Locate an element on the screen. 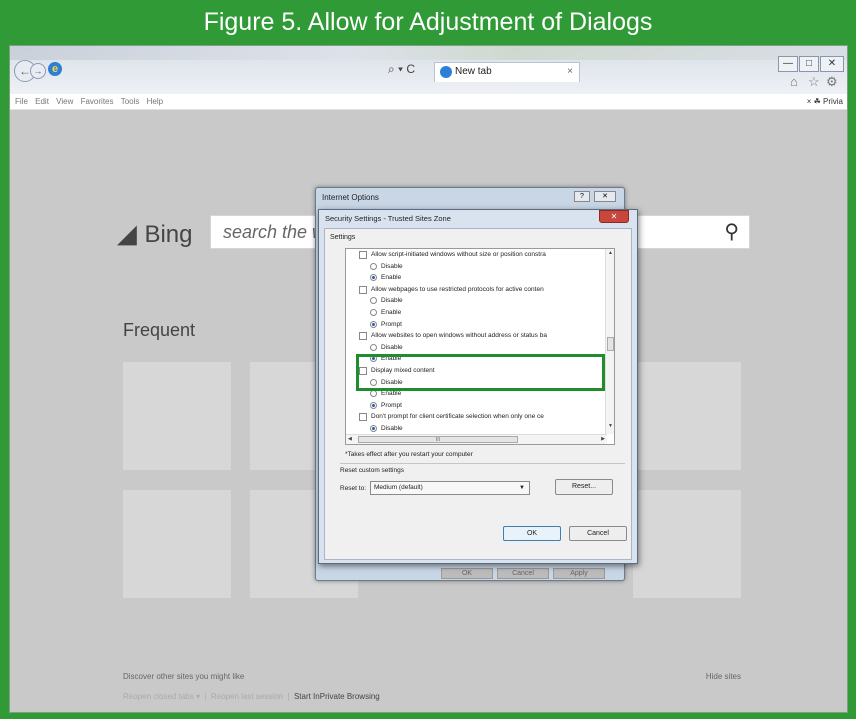  search-icon: ⚲ is located at coordinates (731, 231).